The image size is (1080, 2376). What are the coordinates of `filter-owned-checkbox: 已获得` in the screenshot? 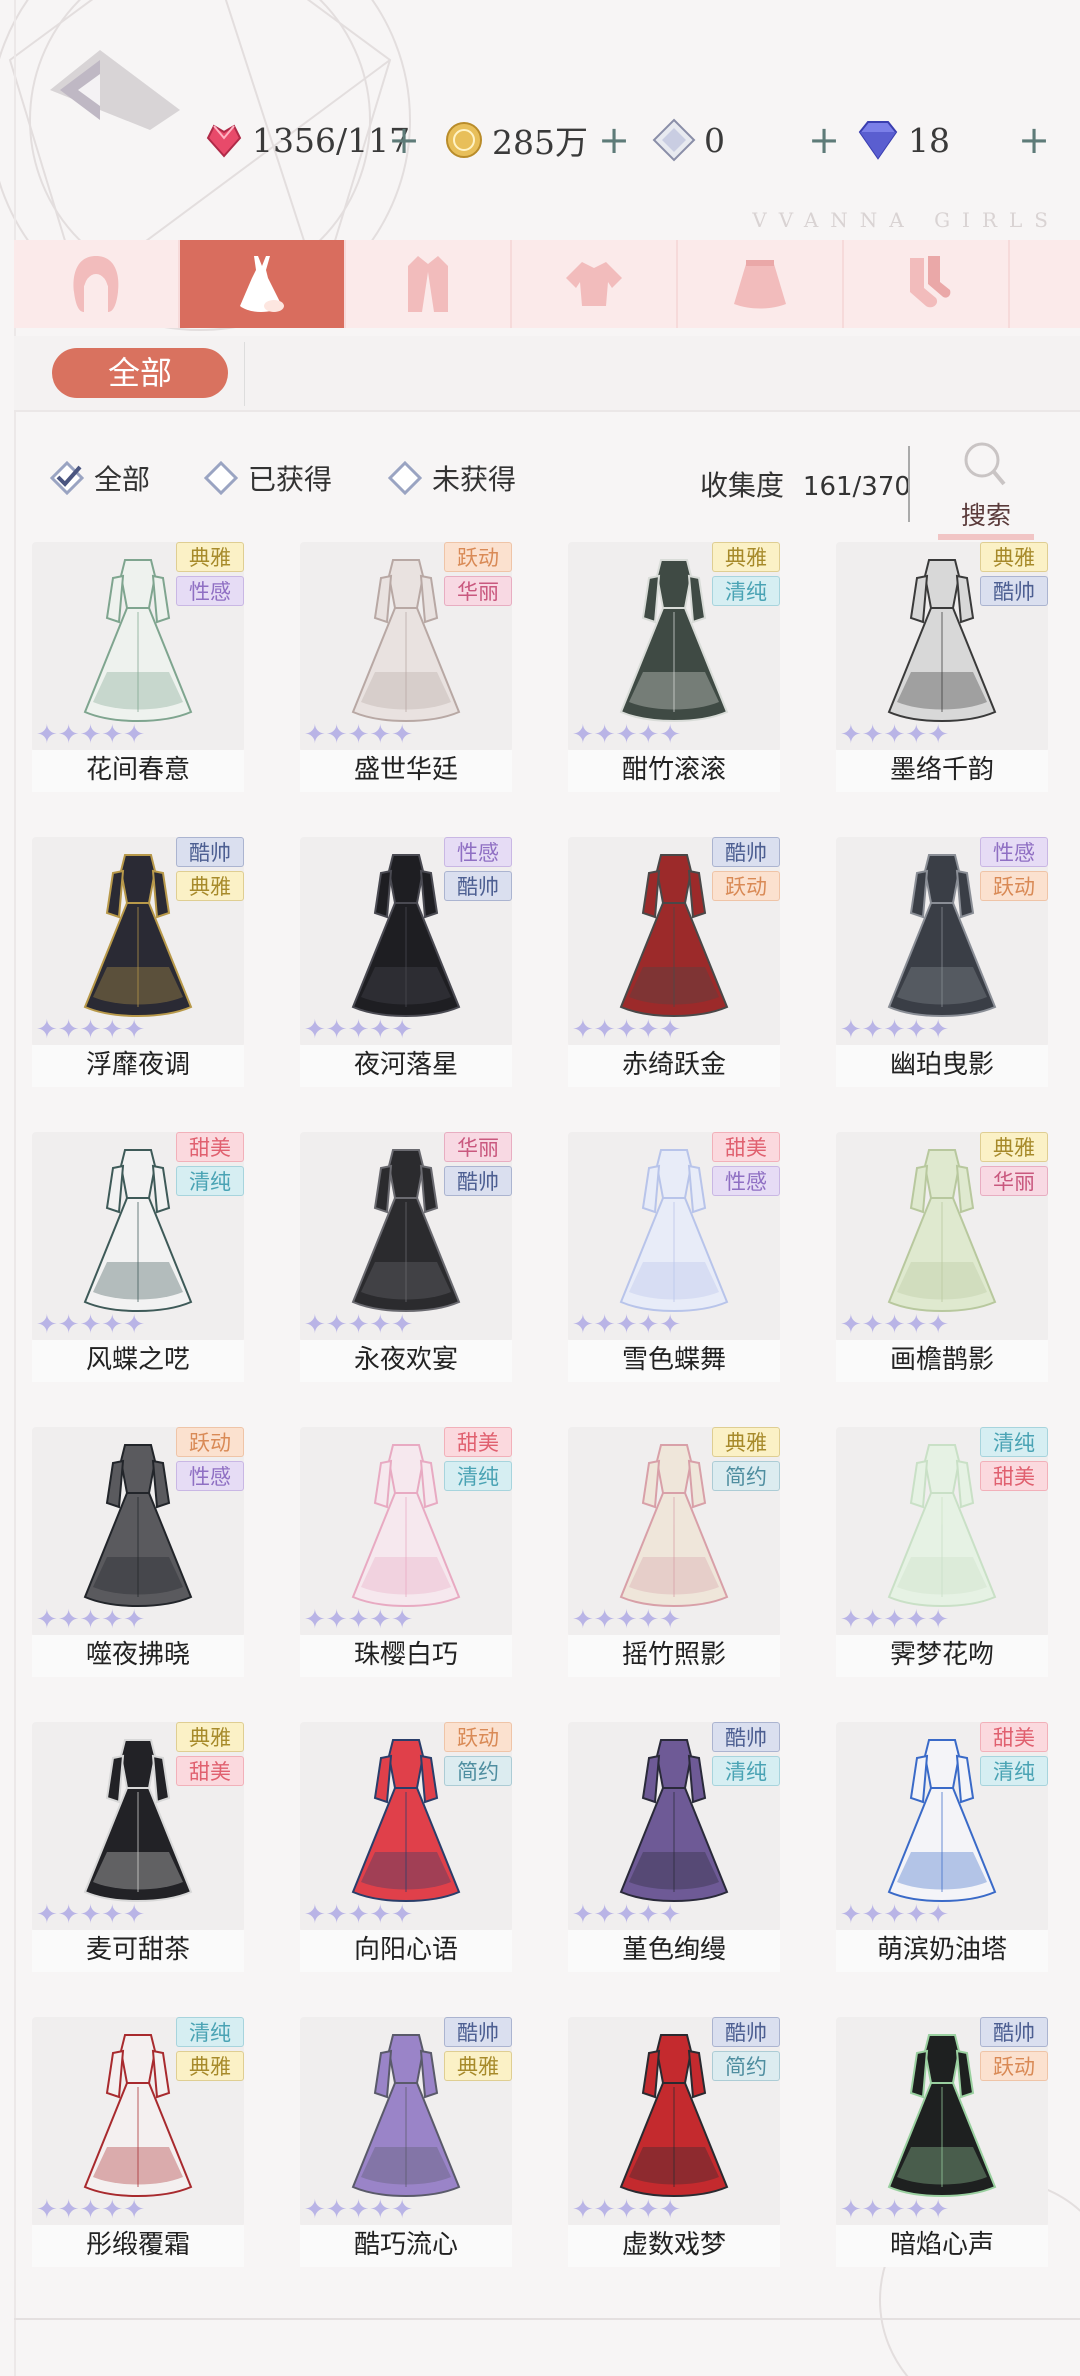 It's located at (268, 478).